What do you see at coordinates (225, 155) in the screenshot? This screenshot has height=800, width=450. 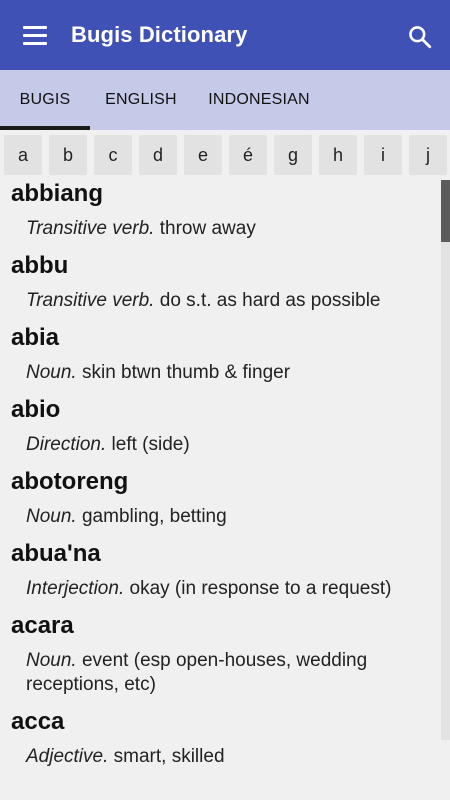 I see `alphabet-bar: a b c d e é g h i j` at bounding box center [225, 155].